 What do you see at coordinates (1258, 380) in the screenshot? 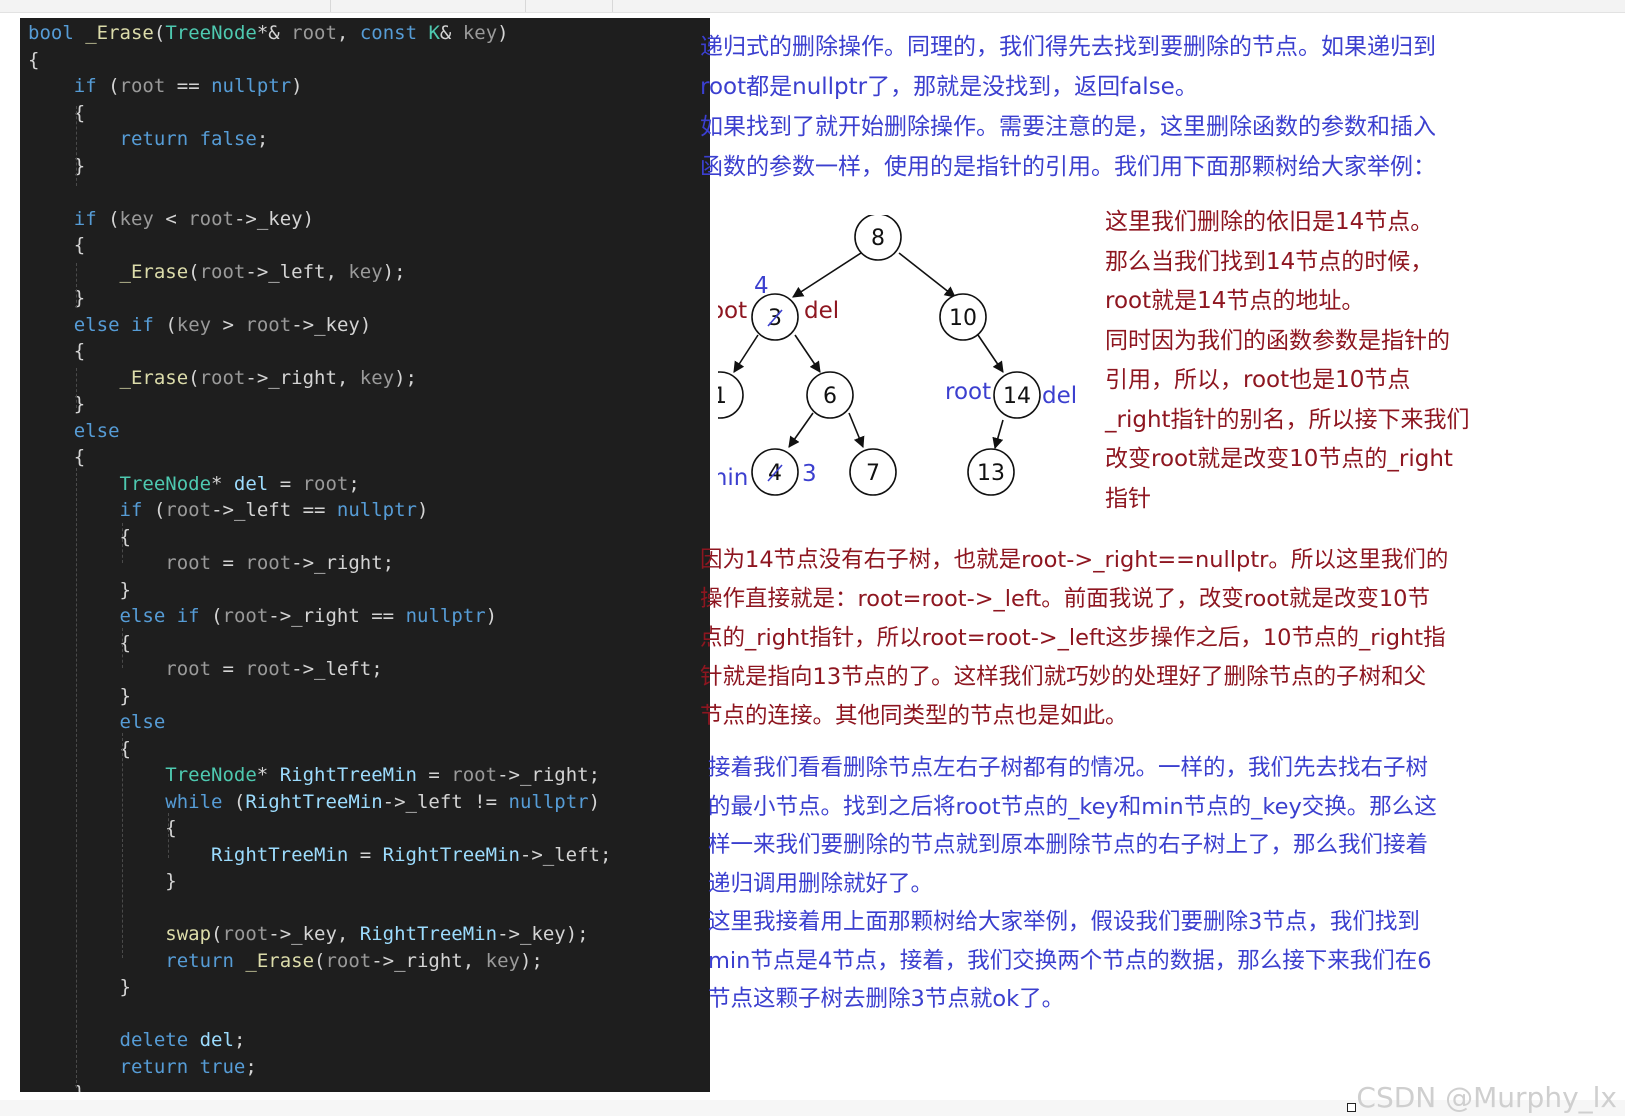
I see `side-note-line: 引用，所以，root也是10节点` at bounding box center [1258, 380].